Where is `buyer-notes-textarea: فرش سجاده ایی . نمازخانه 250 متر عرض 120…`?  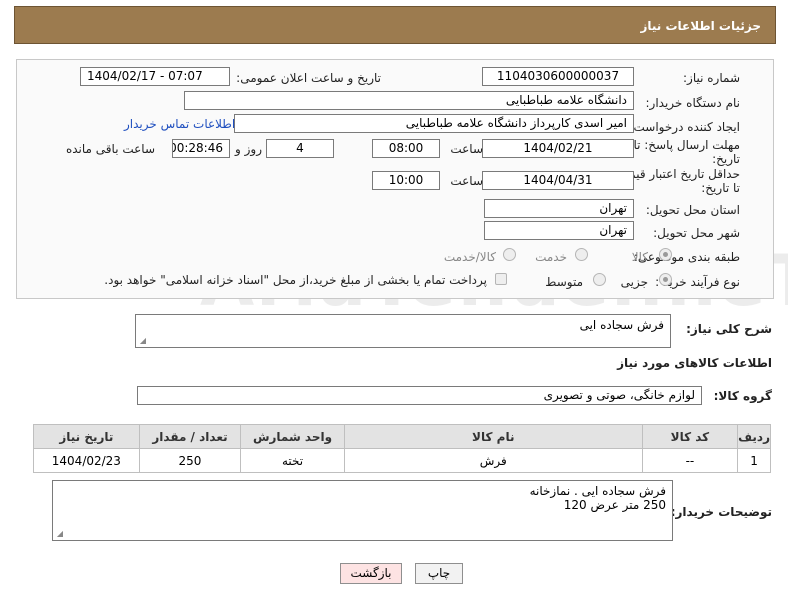 buyer-notes-textarea: فرش سجاده ایی . نمازخانه 250 متر عرض 120… is located at coordinates (362, 510).